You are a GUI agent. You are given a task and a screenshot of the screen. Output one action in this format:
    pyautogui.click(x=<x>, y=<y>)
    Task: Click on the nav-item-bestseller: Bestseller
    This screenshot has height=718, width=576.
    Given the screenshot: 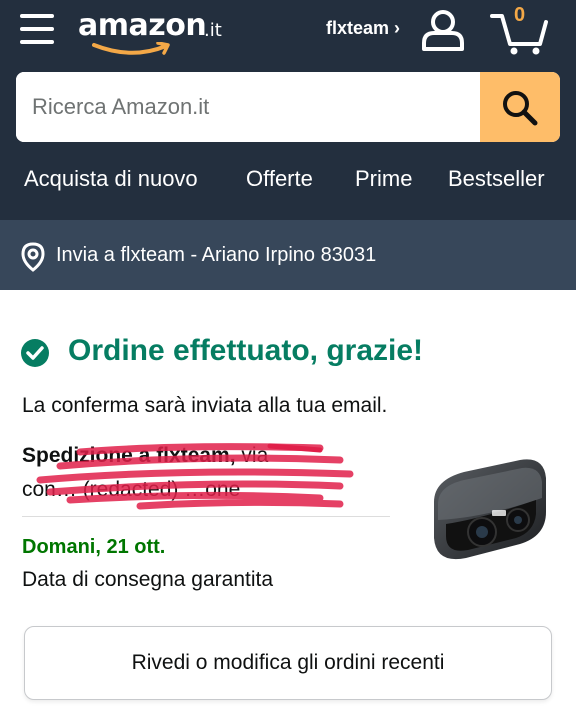 What is the action you would take?
    pyautogui.click(x=496, y=179)
    